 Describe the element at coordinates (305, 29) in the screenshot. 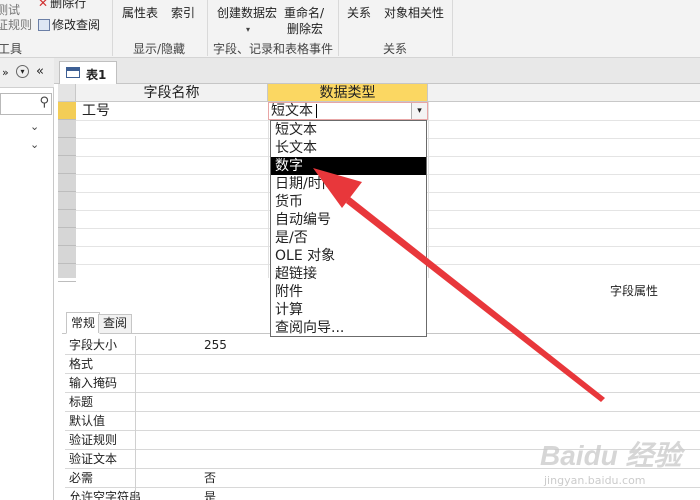

I see `rename-delete-macro-label-2: 删除宏` at that location.